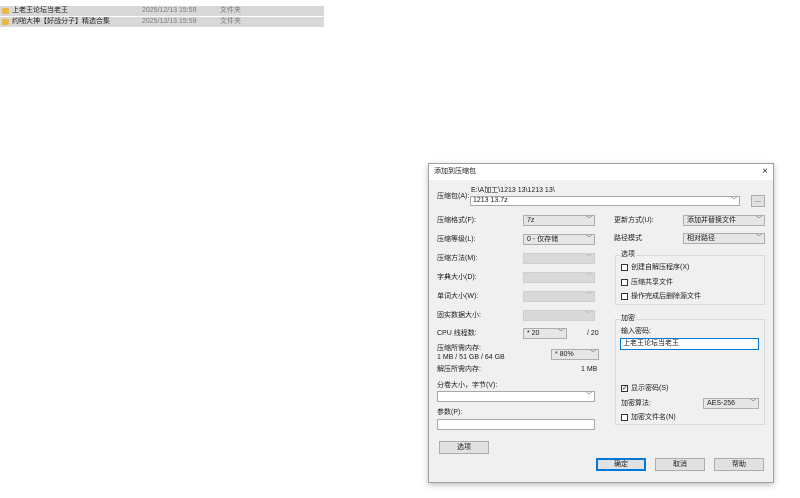  I want to click on word-label: 单词大小(W):, so click(458, 296).